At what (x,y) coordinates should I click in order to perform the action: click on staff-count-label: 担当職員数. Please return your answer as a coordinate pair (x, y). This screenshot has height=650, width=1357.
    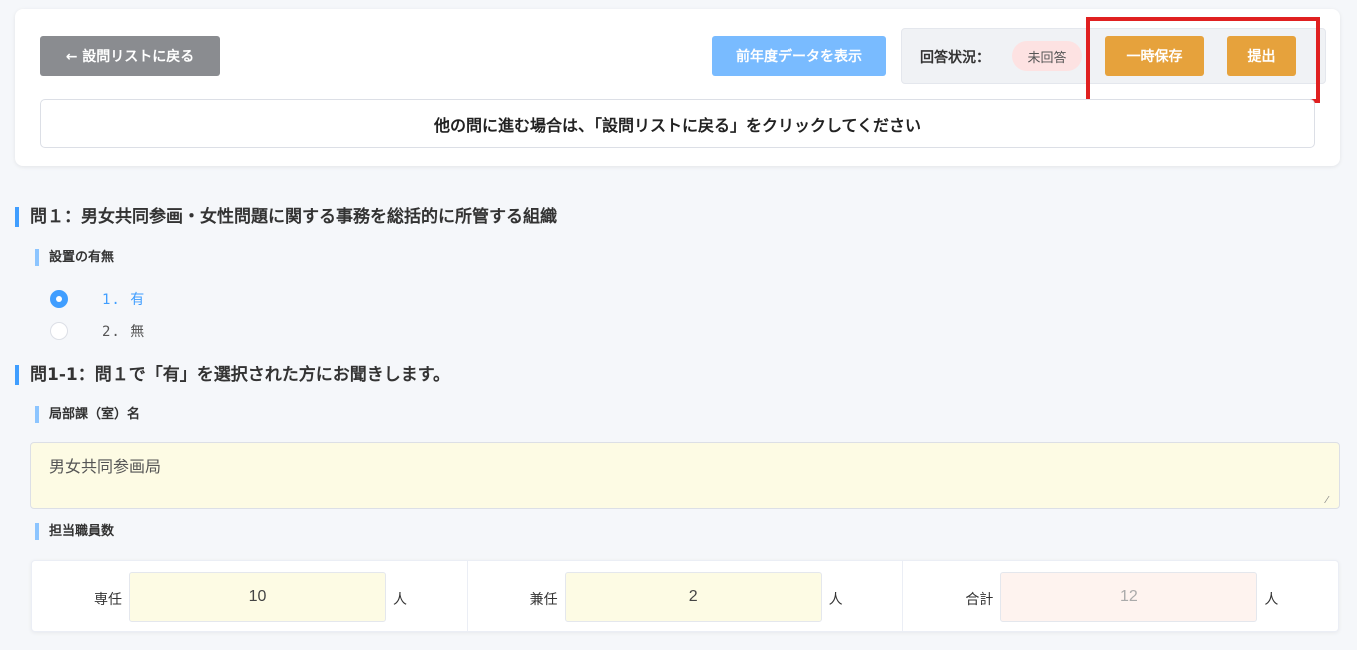
    Looking at the image, I should click on (74, 531).